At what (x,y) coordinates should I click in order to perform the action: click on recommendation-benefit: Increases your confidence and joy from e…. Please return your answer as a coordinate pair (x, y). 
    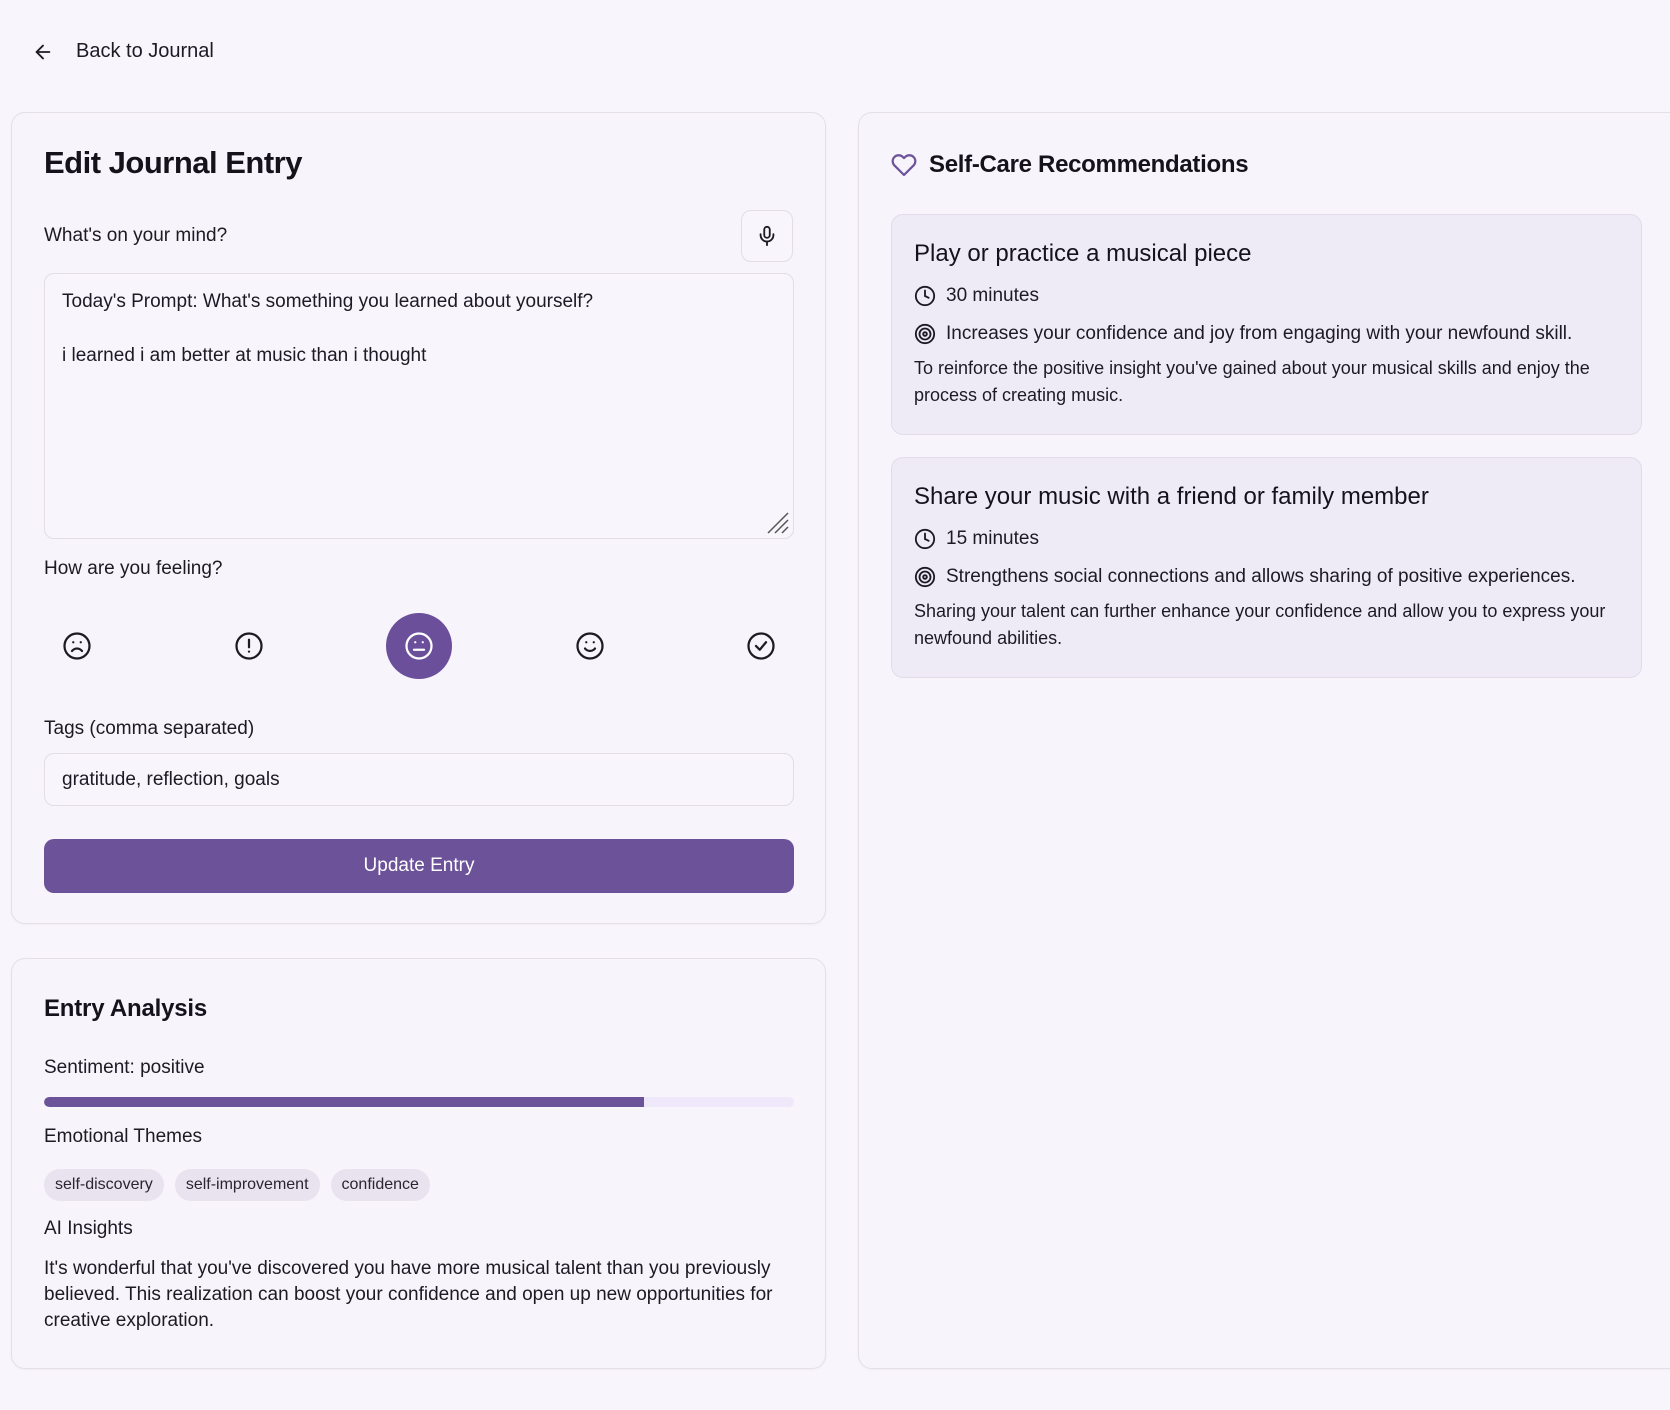
    Looking at the image, I should click on (1243, 334).